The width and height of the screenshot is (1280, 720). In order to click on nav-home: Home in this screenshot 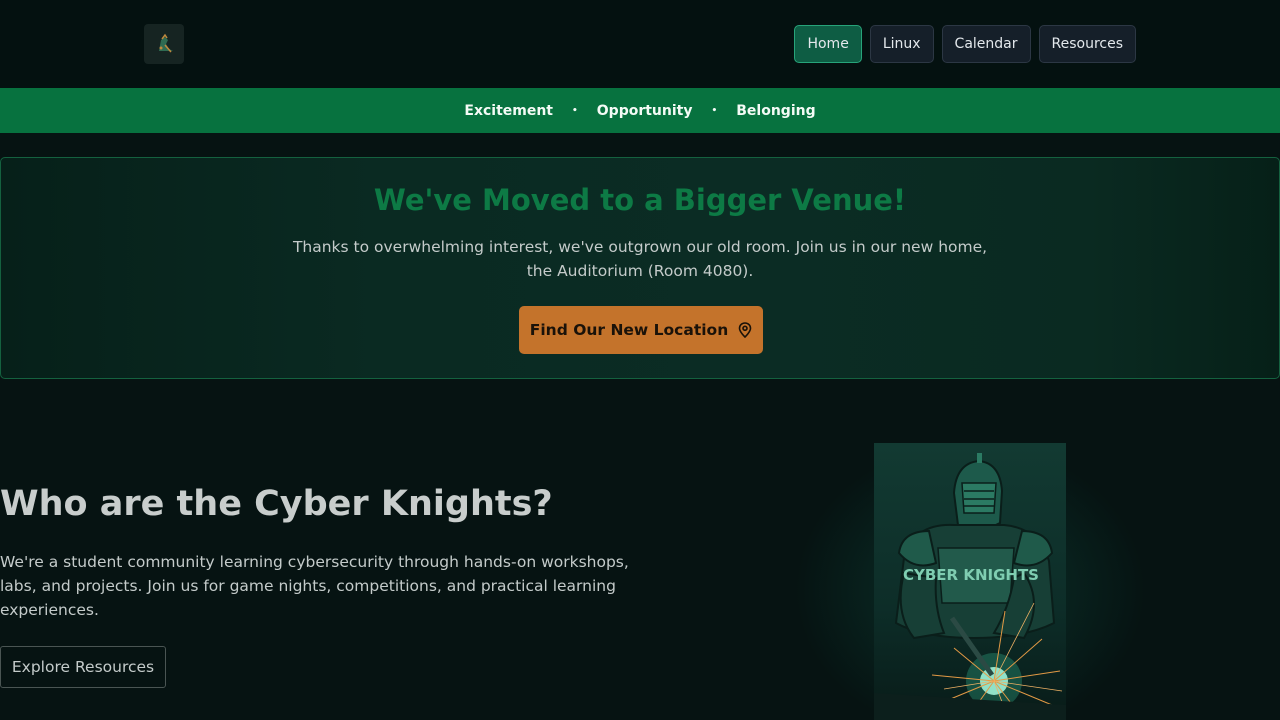, I will do `click(828, 44)`.